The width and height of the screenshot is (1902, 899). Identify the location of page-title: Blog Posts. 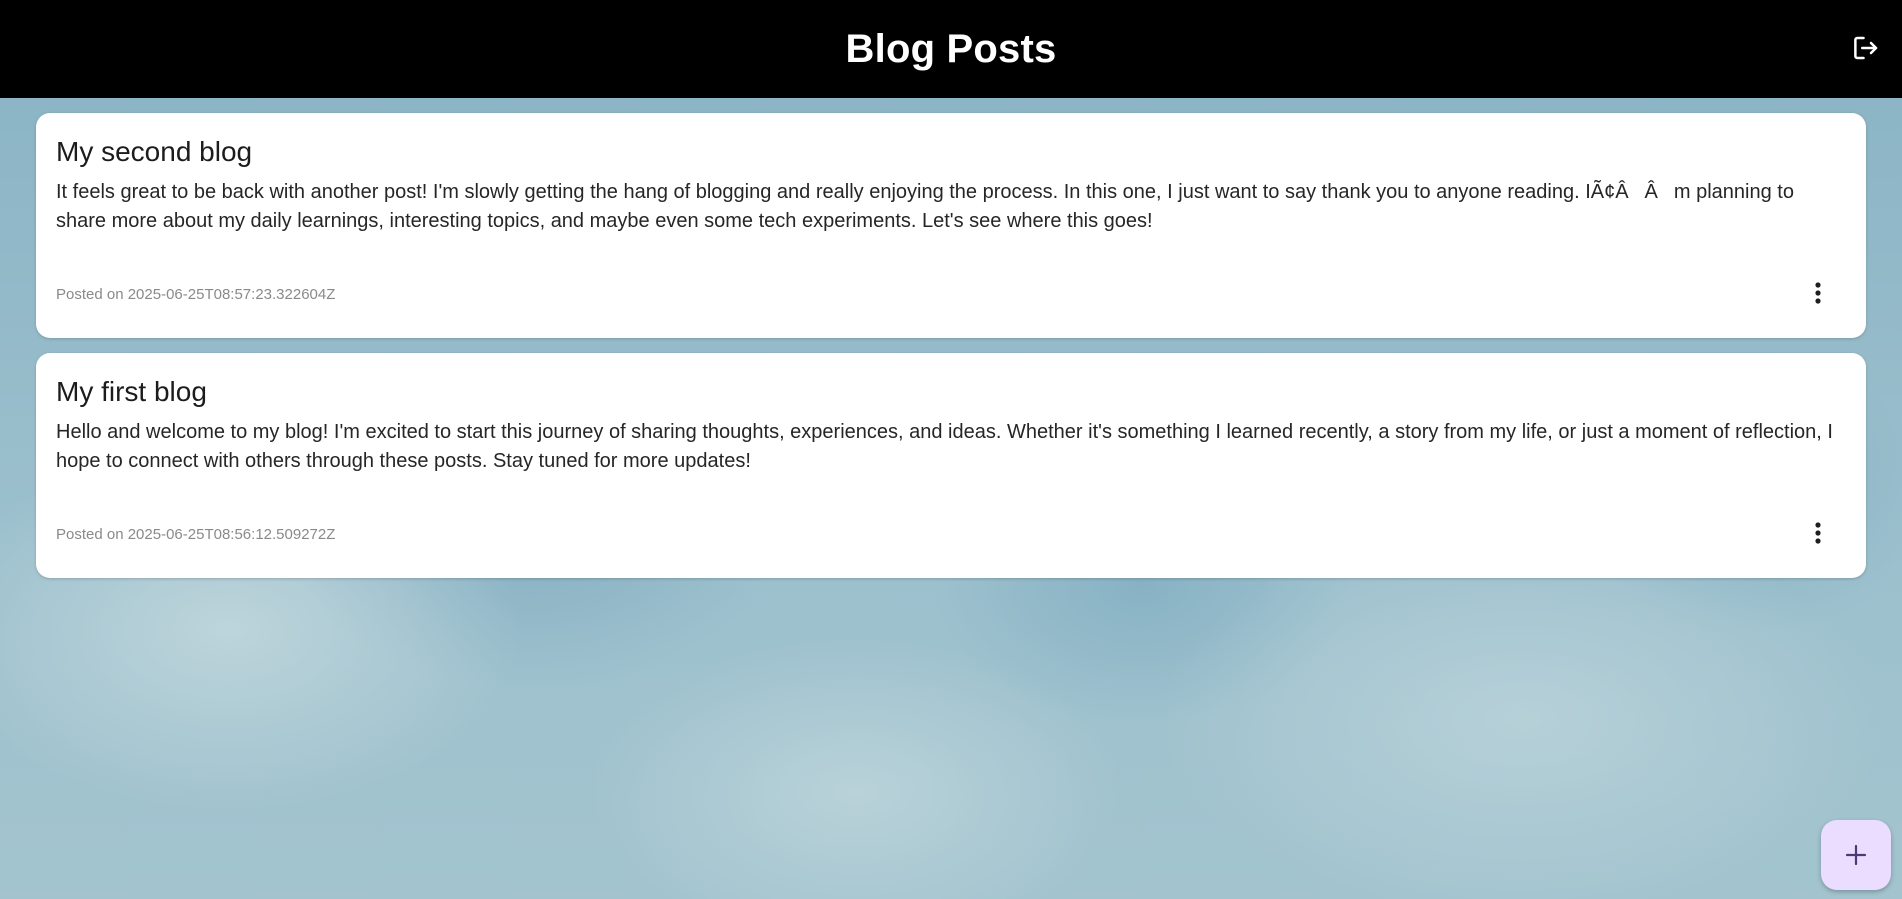
(951, 48).